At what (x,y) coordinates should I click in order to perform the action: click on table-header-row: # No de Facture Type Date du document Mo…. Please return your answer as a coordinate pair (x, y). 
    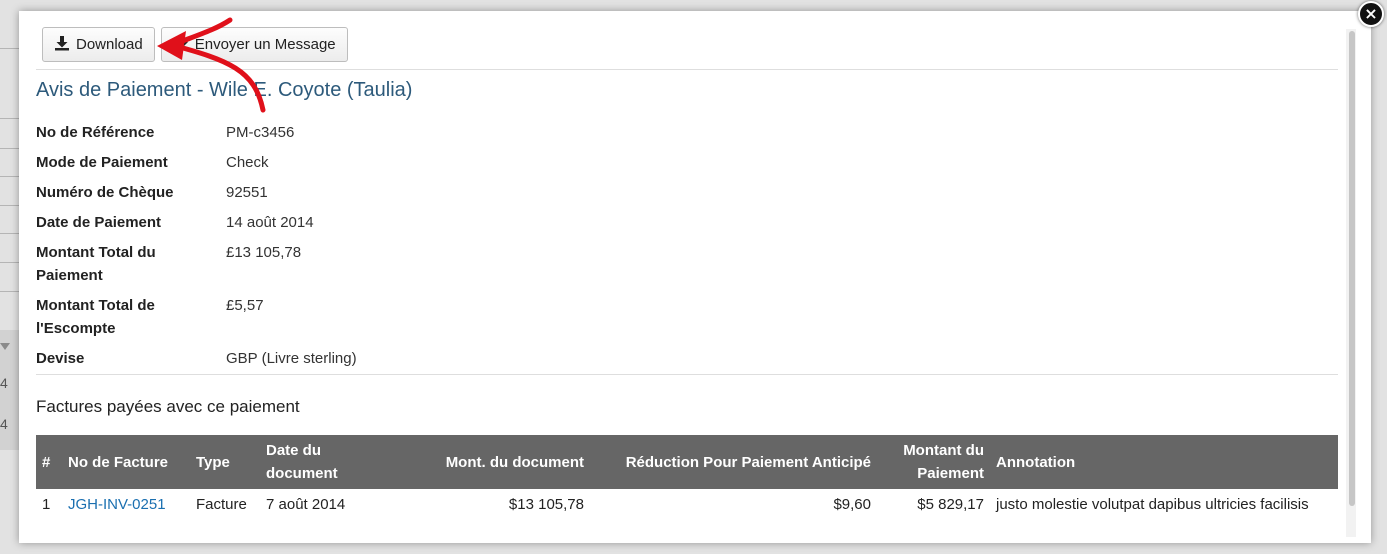
    Looking at the image, I should click on (687, 462).